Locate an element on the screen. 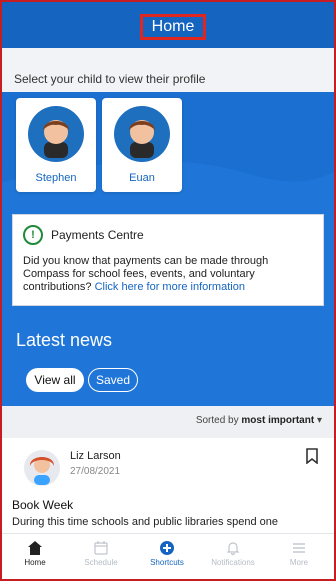 This screenshot has height=581, width=336. author-name: Liz Larson is located at coordinates (95, 456).